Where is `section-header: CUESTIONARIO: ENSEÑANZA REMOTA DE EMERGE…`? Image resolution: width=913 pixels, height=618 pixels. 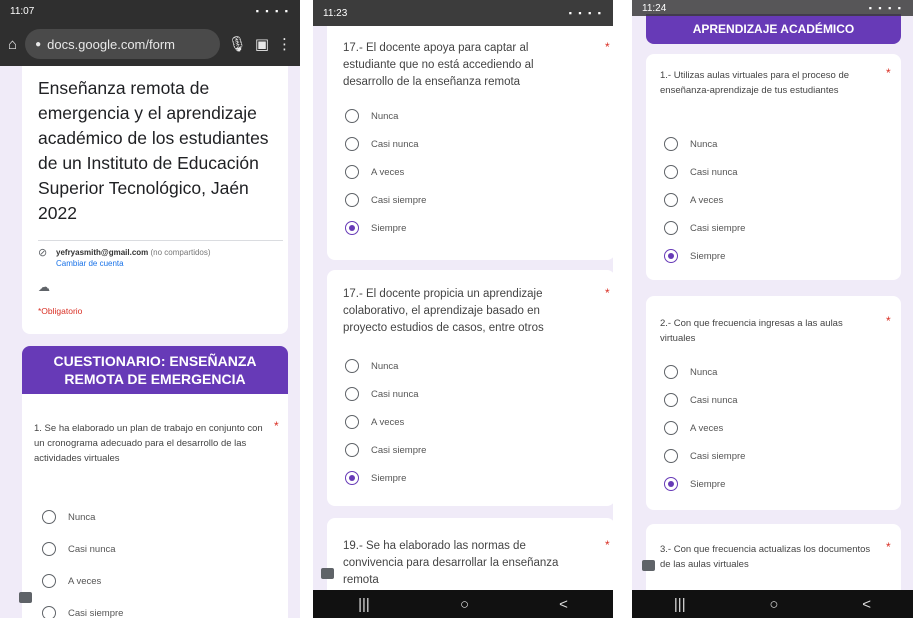
section-header: CUESTIONARIO: ENSEÑANZA REMOTA DE EMERGE… is located at coordinates (155, 370).